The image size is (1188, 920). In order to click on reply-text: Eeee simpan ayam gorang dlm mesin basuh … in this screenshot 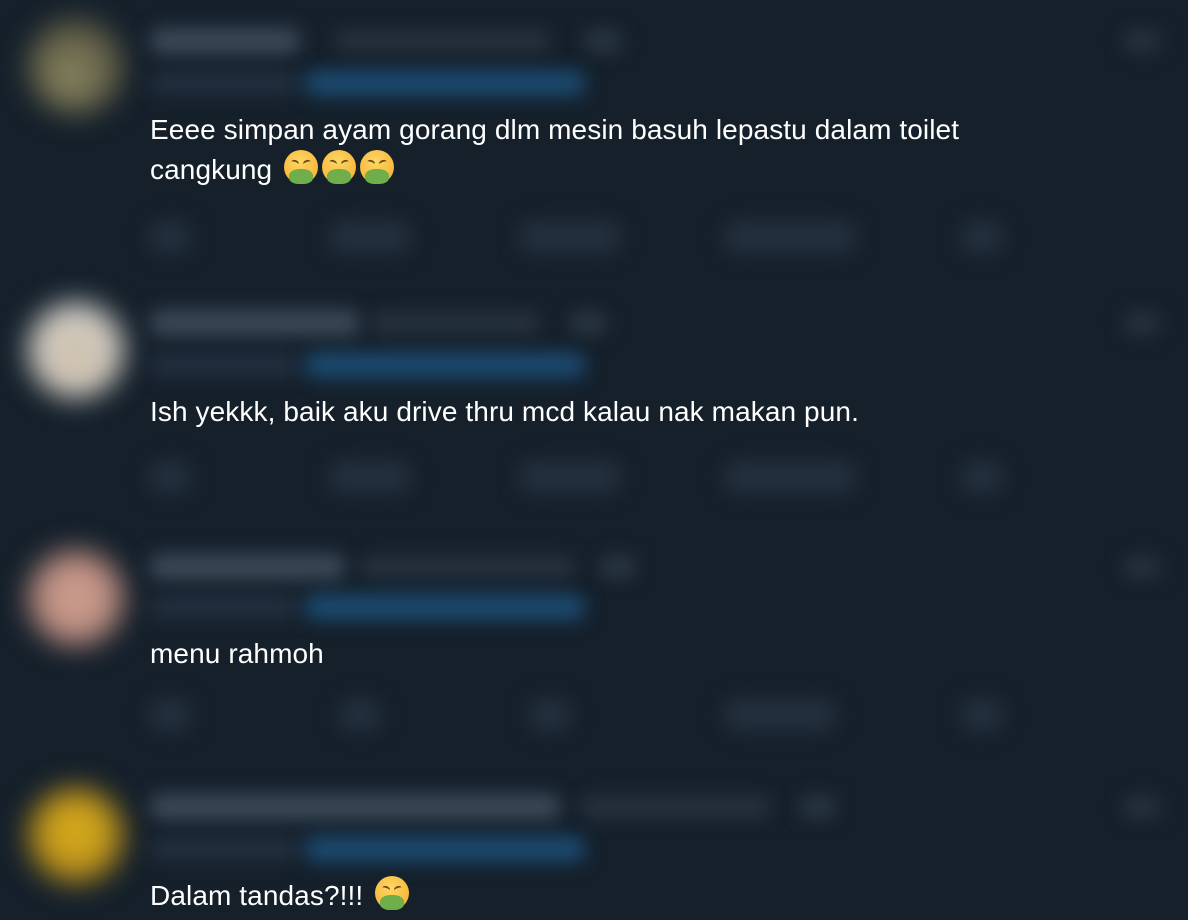, I will do `click(555, 149)`.